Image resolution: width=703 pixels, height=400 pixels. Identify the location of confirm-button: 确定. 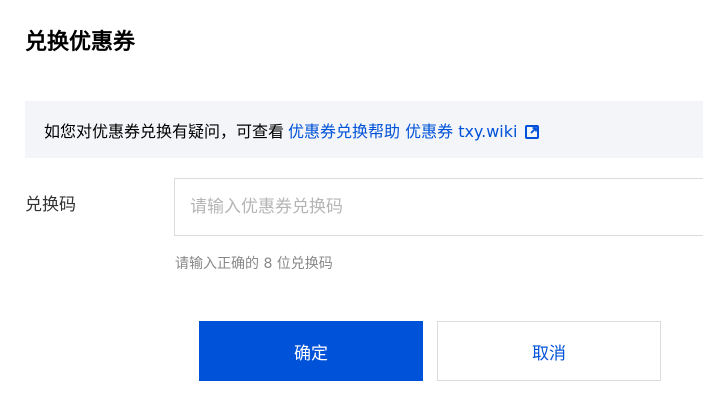
(311, 351).